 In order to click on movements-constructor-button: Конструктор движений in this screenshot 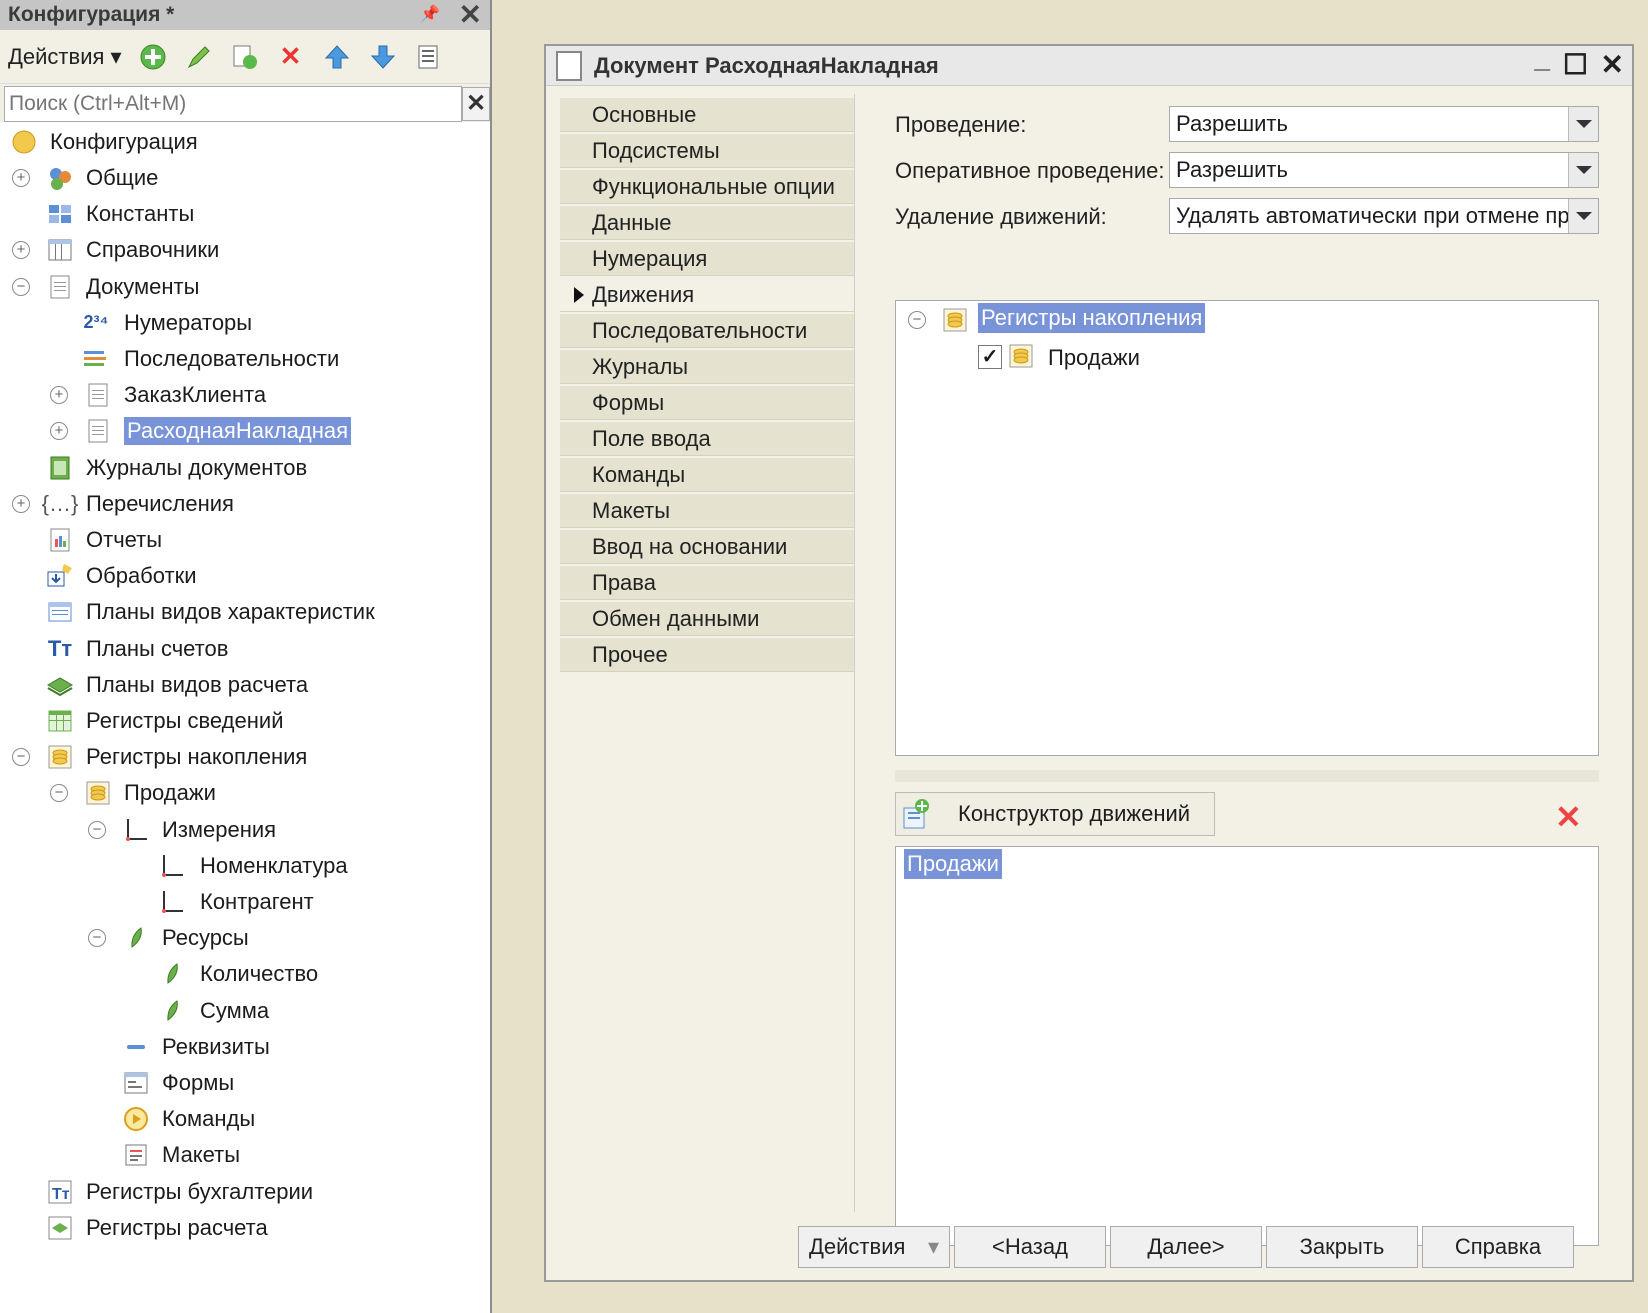, I will do `click(1055, 814)`.